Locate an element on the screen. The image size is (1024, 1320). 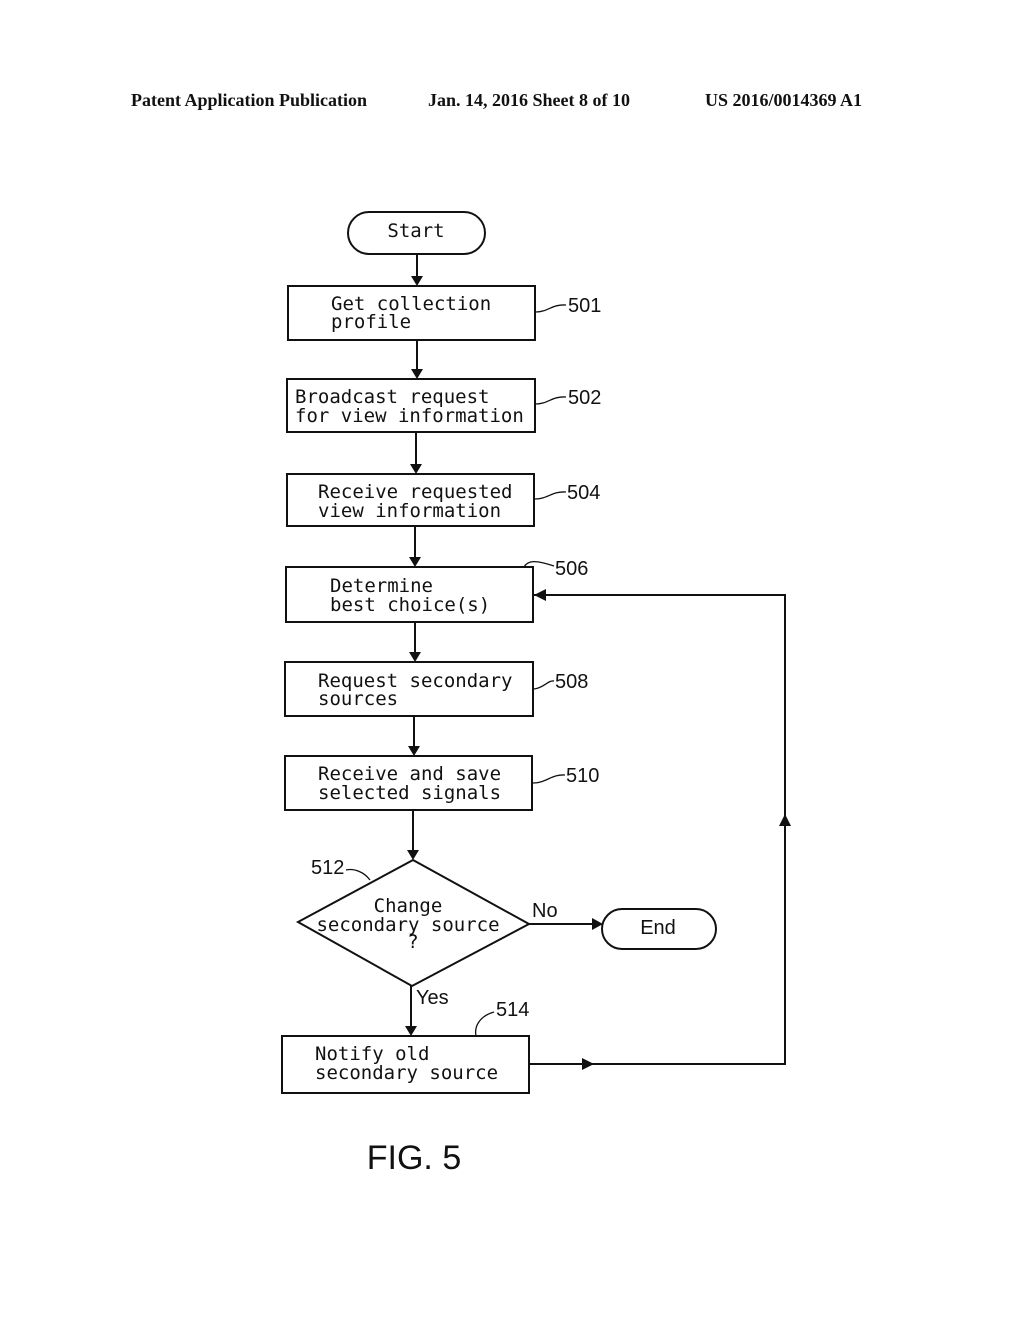
end-label: End is located at coordinates (658, 928).